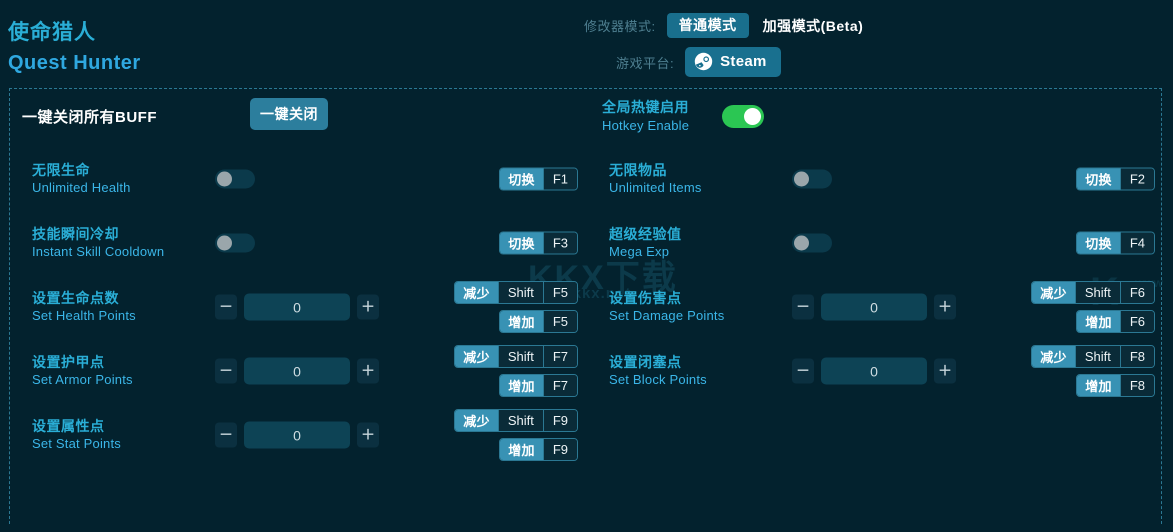  I want to click on cheat-row: 设置闭塞点 Set Block Points −0 + 减少 Shift F8 增加 F8, so click(875, 371).